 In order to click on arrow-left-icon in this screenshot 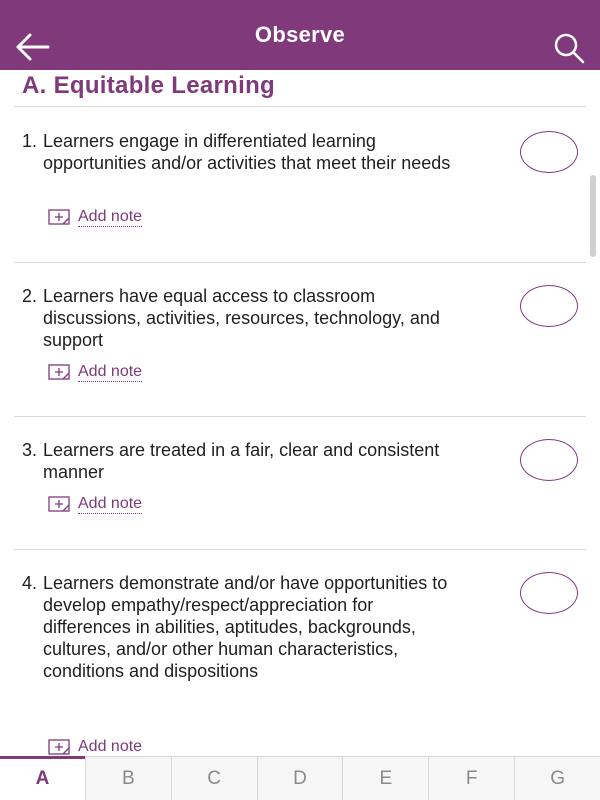, I will do `click(32, 47)`.